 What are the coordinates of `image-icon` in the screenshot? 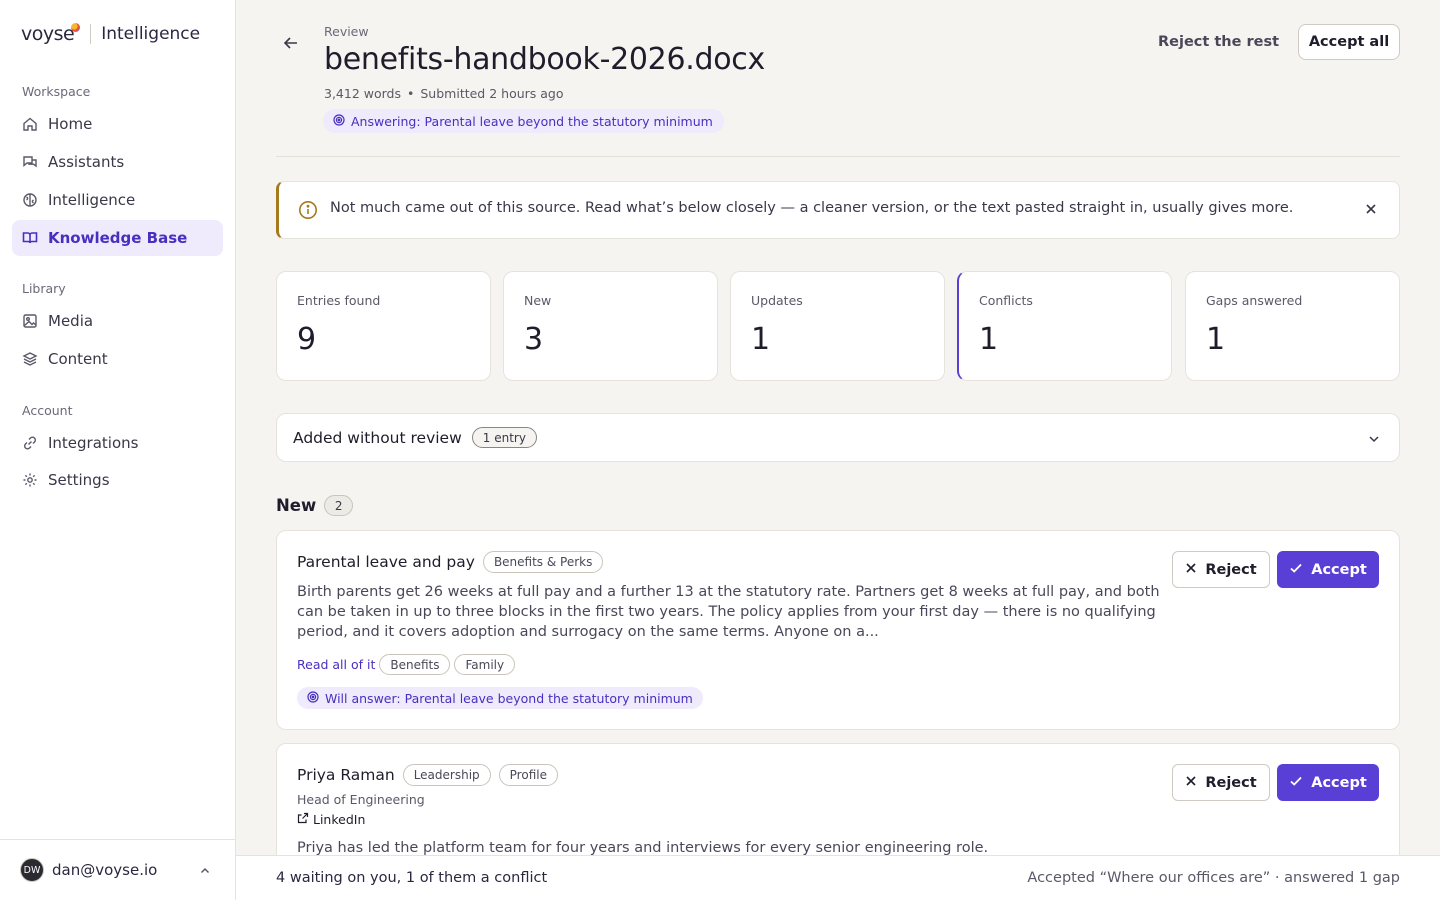 It's located at (30, 321).